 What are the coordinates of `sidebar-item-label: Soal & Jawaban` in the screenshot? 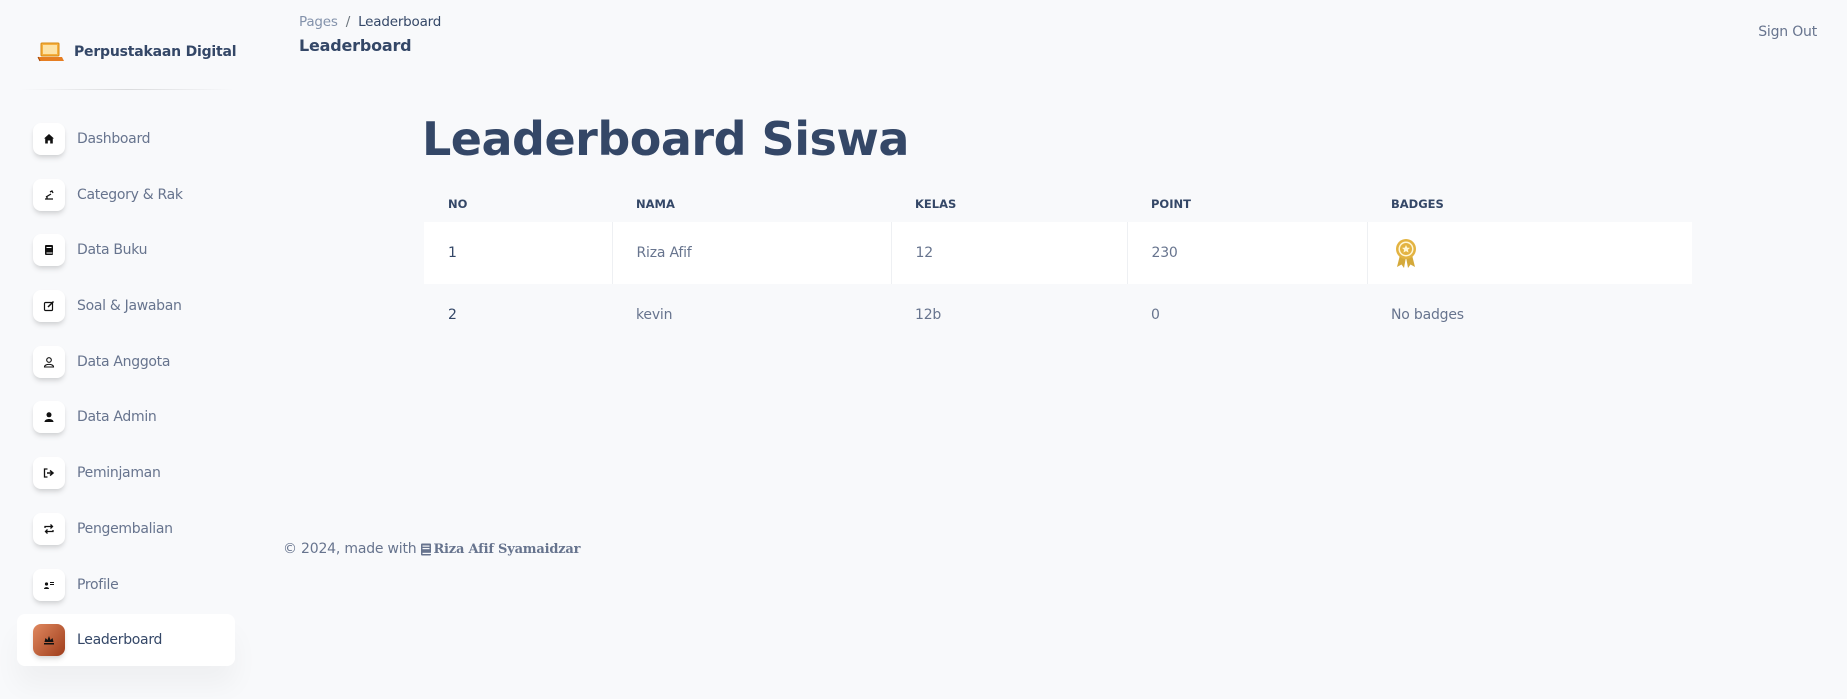 It's located at (129, 306).